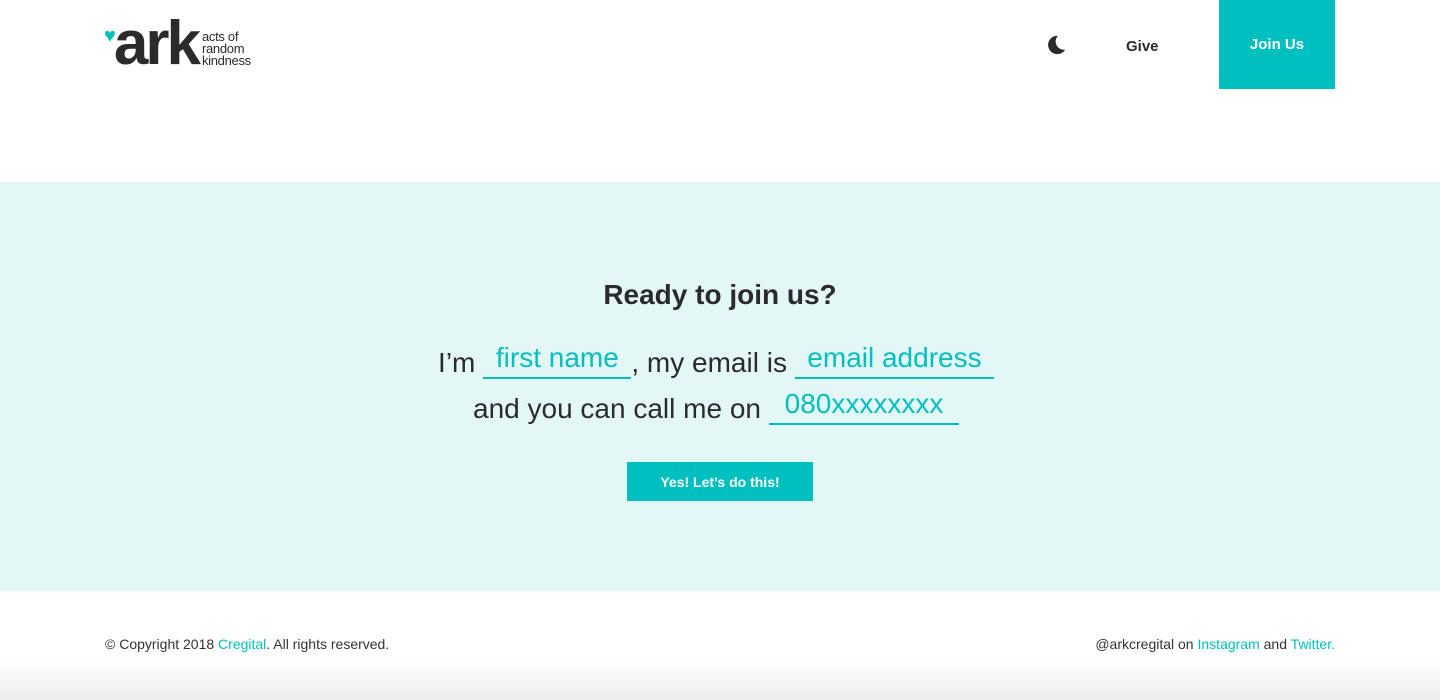  What do you see at coordinates (1056, 45) in the screenshot?
I see `moon-icon` at bounding box center [1056, 45].